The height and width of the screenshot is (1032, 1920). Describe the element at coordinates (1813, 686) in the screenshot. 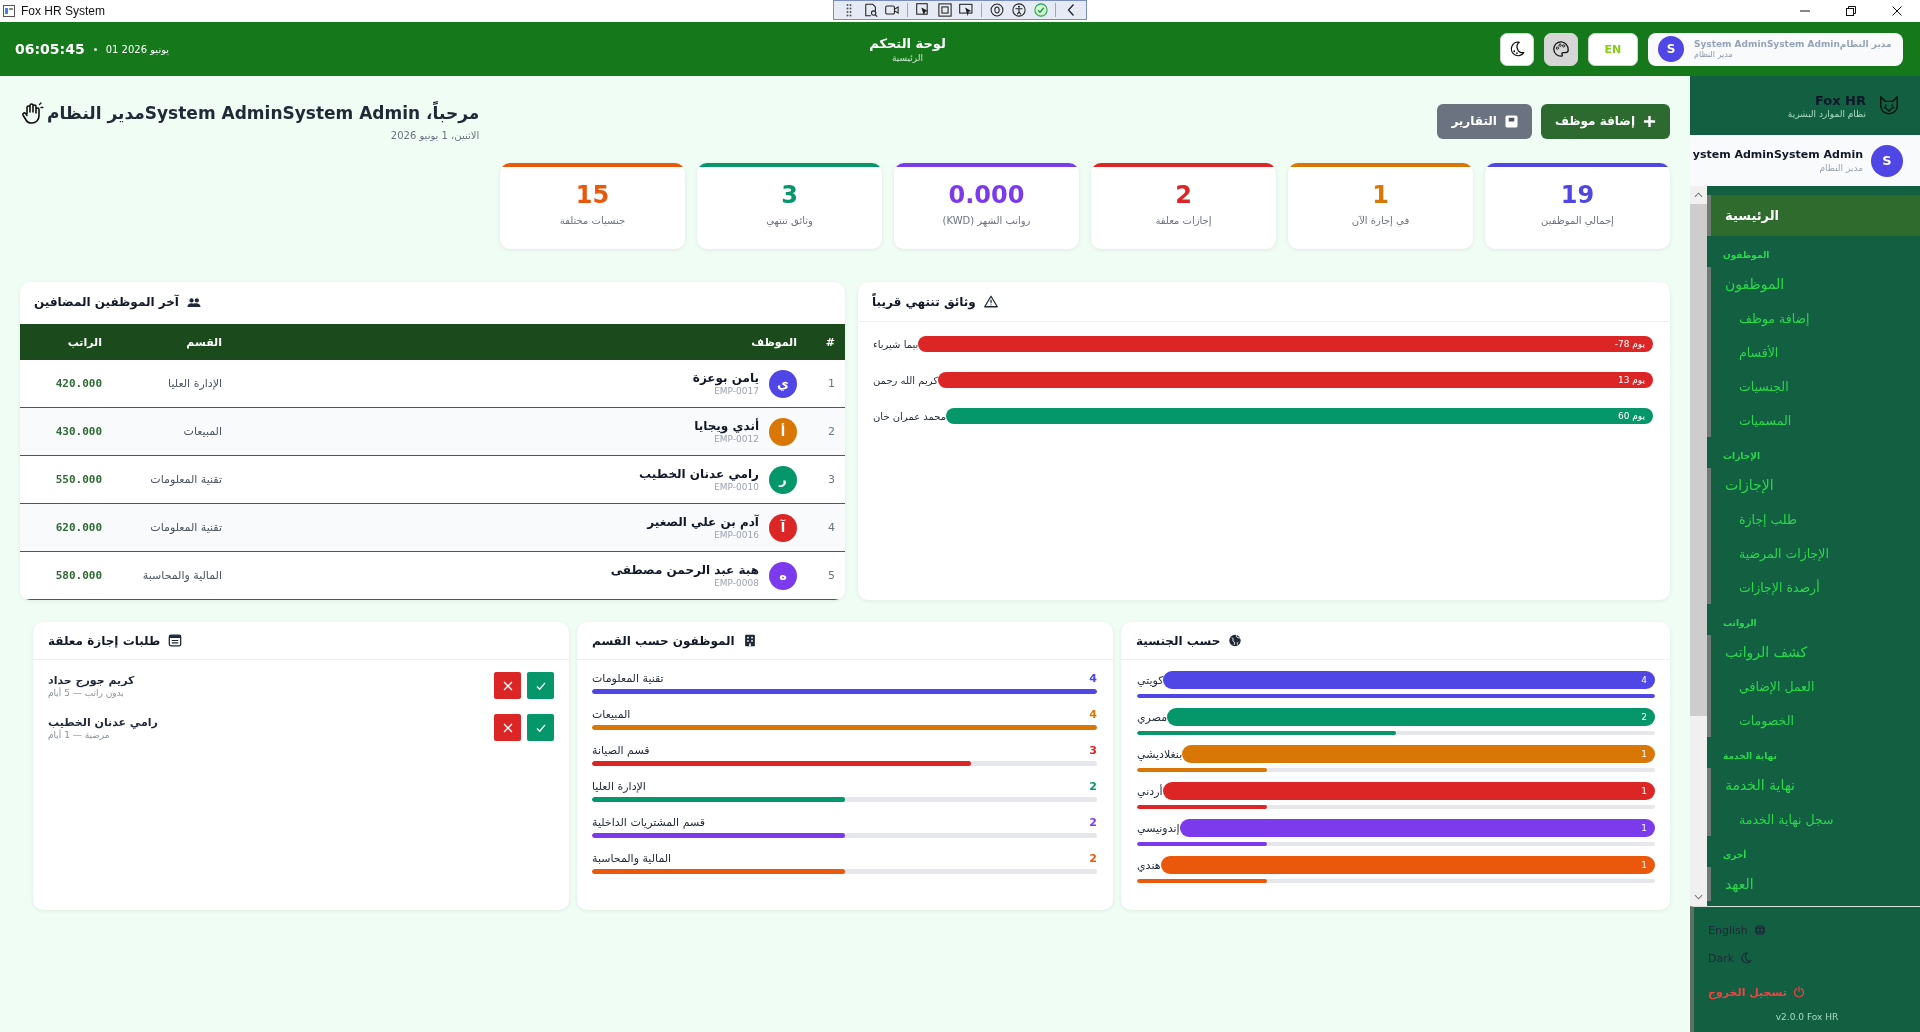

I see `nav-subitem: العمل الإضافي` at that location.